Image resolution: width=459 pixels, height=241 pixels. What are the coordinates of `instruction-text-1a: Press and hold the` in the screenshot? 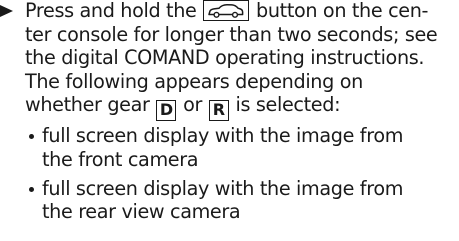 It's located at (111, 11).